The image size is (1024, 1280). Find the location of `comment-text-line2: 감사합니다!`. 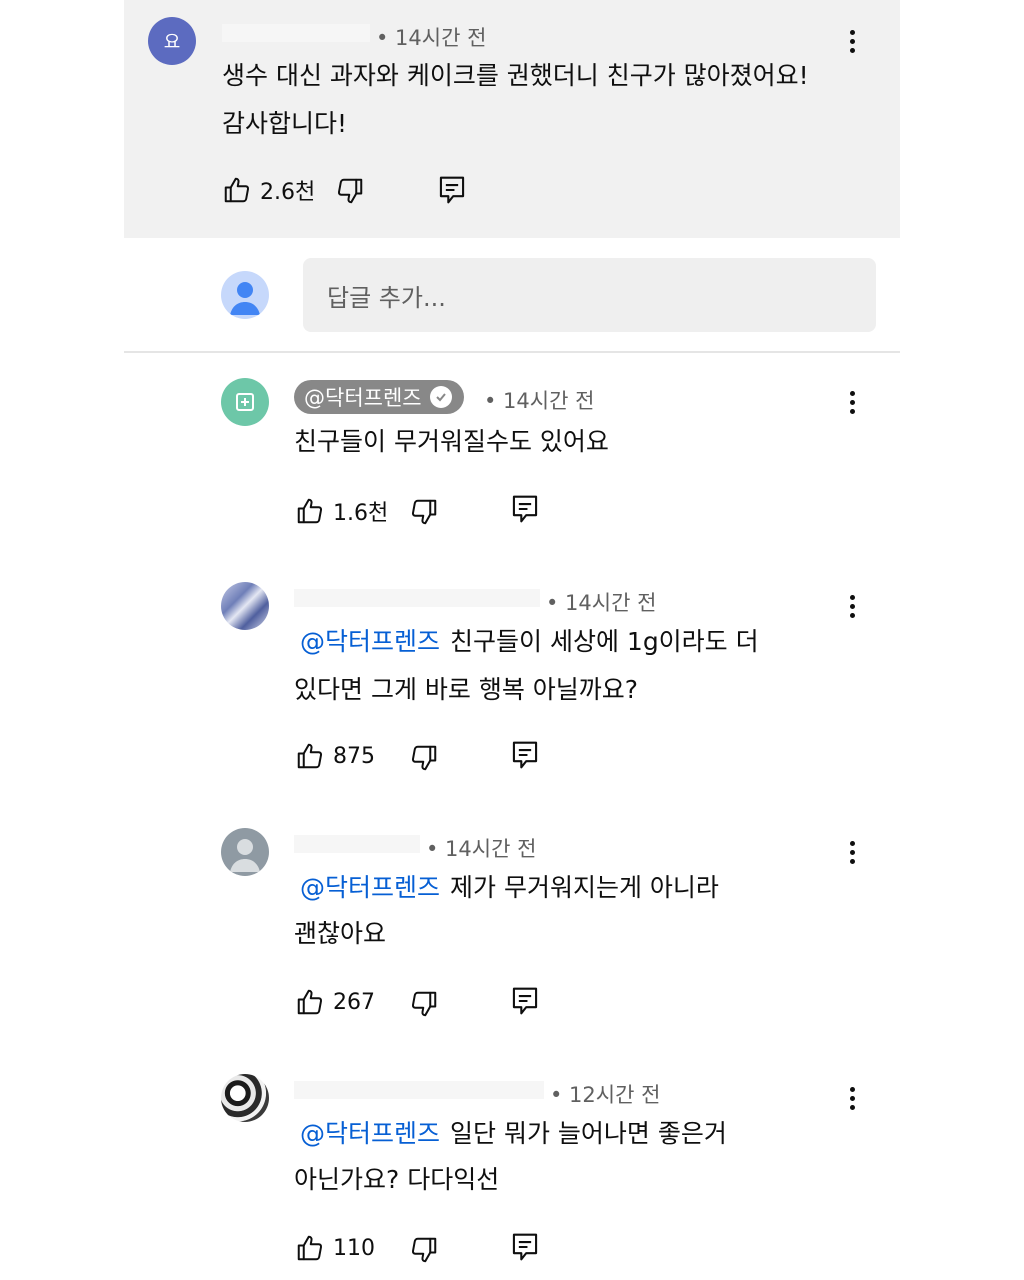

comment-text-line2: 감사합니다! is located at coordinates (285, 123).